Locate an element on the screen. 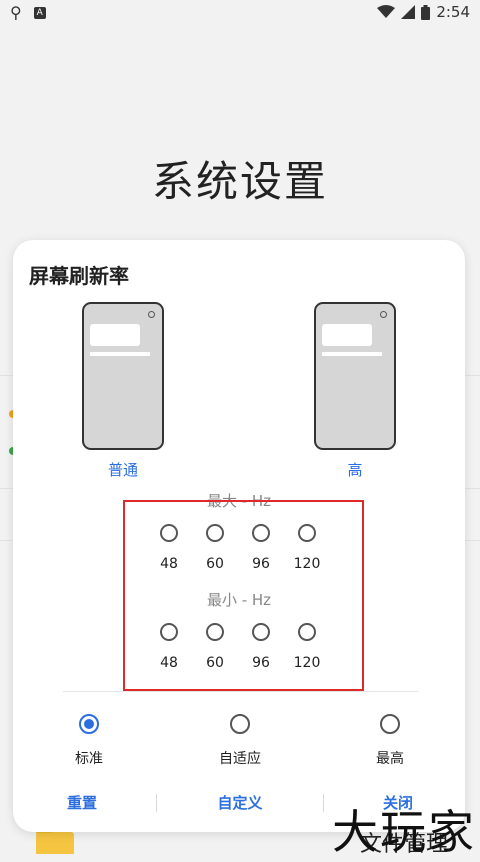  signal-icon is located at coordinates (408, 12).